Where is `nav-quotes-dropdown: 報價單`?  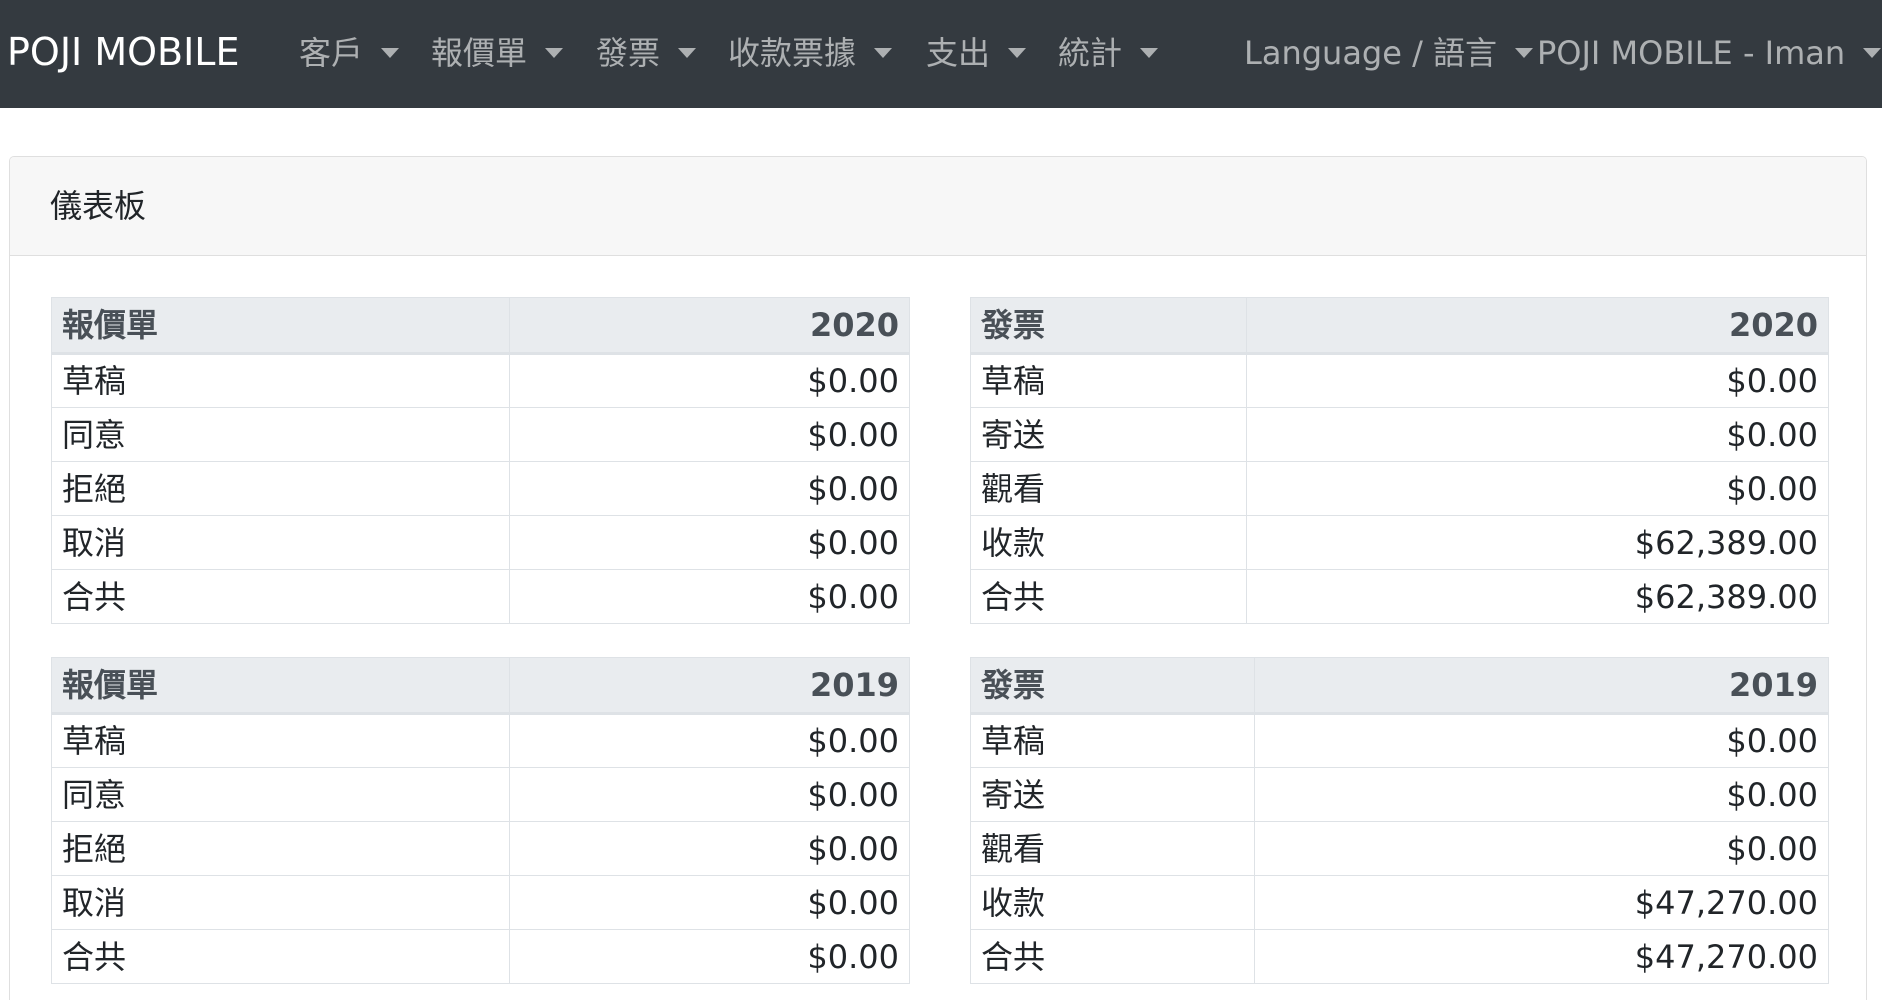
nav-quotes-dropdown: 報價單 is located at coordinates (497, 53).